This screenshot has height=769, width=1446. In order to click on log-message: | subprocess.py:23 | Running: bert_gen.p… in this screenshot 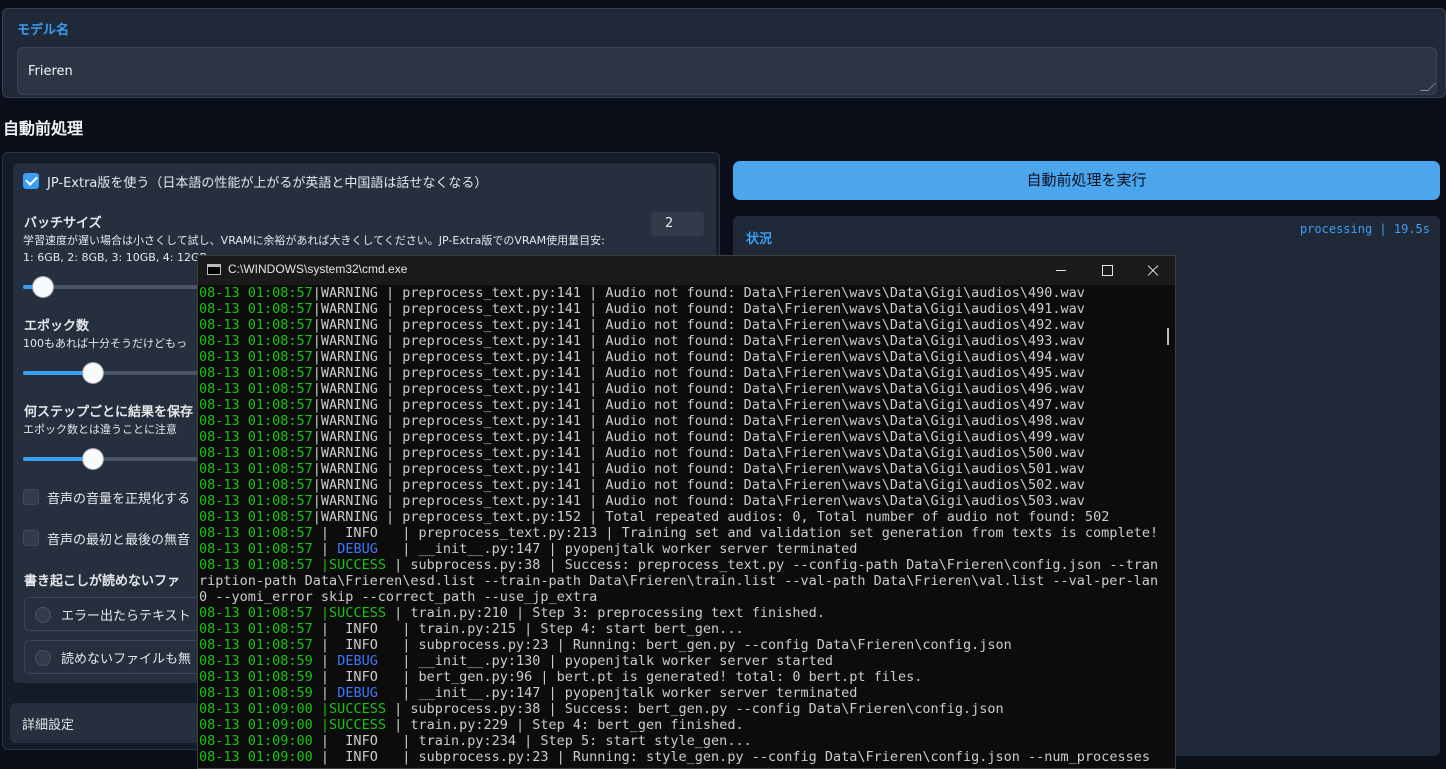, I will do `click(703, 645)`.